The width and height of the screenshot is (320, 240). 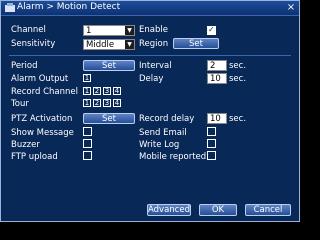 What do you see at coordinates (268, 210) in the screenshot?
I see `cancel-button: Cancel` at bounding box center [268, 210].